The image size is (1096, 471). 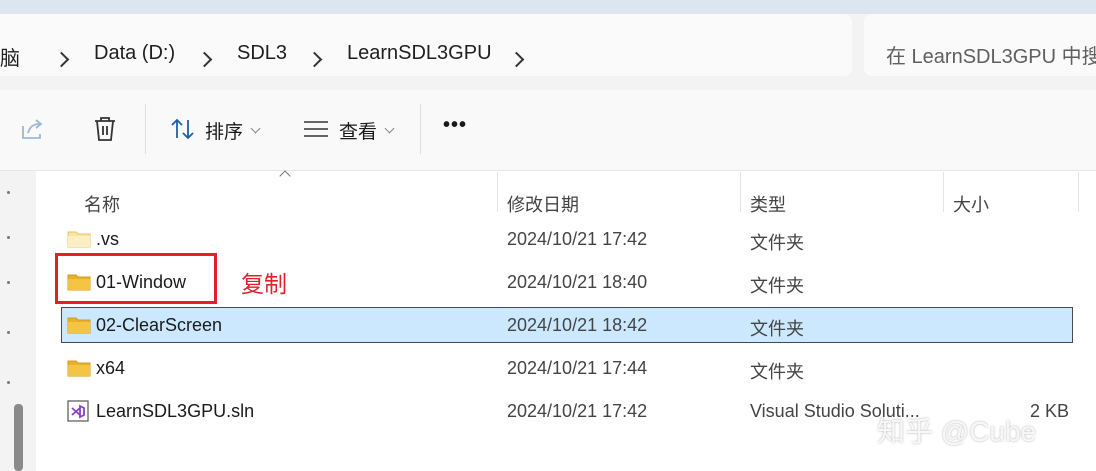 I want to click on column-header-date: 修改日期, so click(x=543, y=204).